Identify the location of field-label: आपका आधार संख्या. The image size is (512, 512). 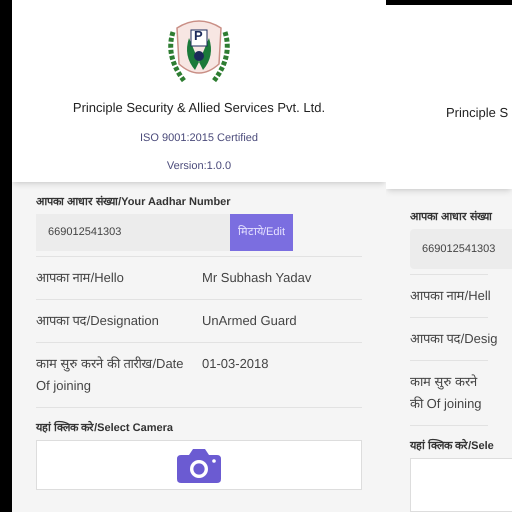
(452, 217).